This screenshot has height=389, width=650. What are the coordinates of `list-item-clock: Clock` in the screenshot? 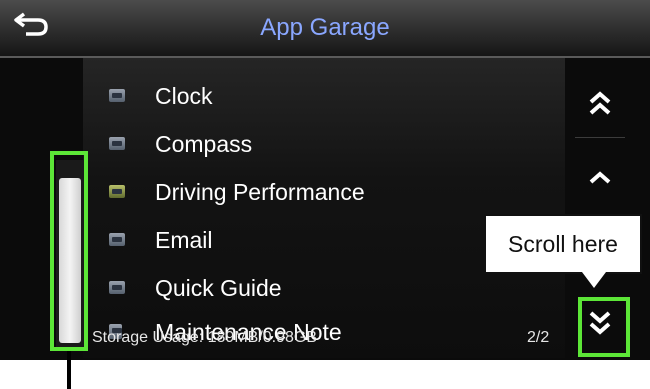 It's located at (324, 97).